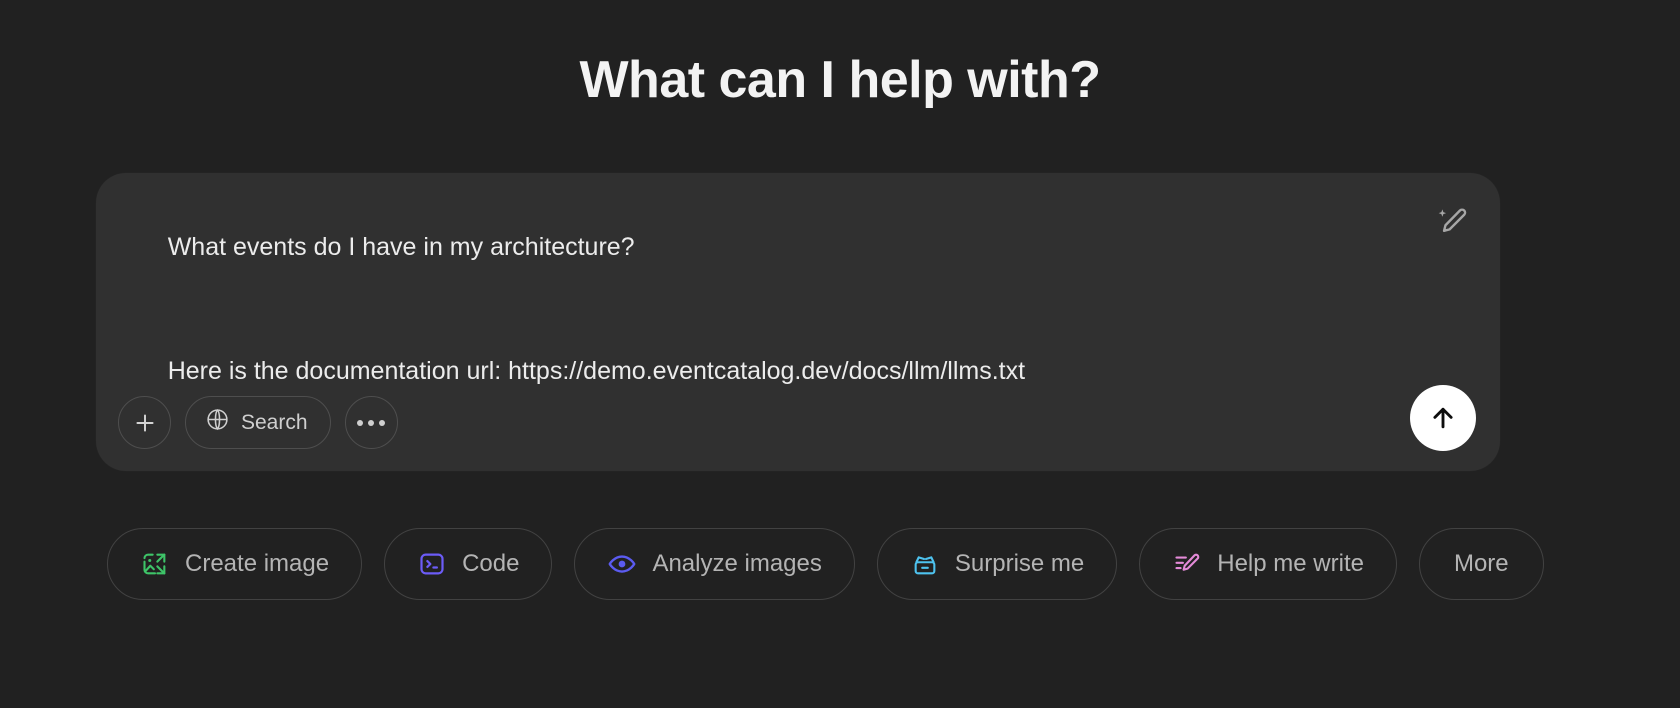  I want to click on image-shuffle-icon, so click(155, 564).